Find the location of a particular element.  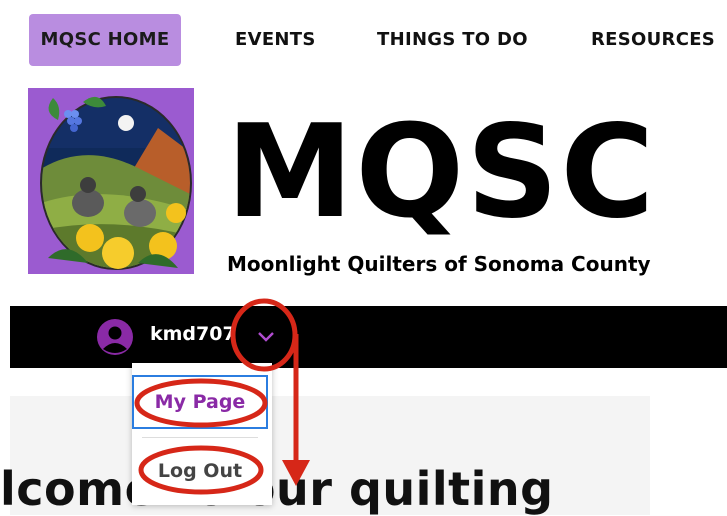

chevron-down-icon is located at coordinates (266, 336).